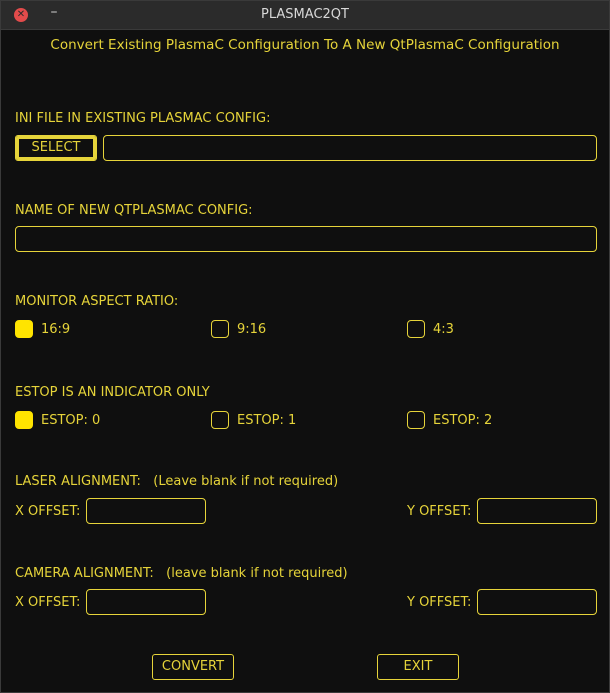 The image size is (610, 693). Describe the element at coordinates (48, 602) in the screenshot. I see `camera-x-offset-label: X OFFSET:` at that location.